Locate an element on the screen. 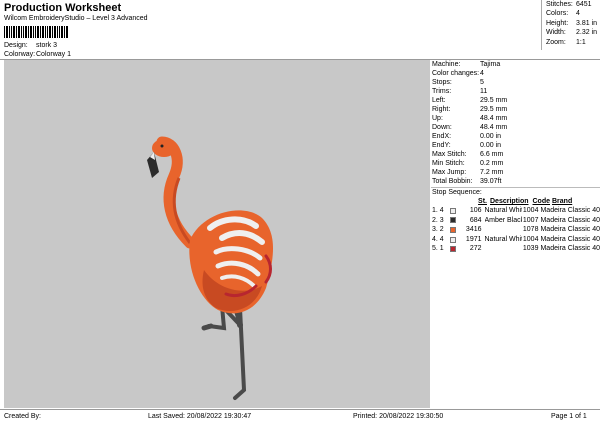 Image resolution: width=600 pixels, height=424 pixels. stop-index: 1. 4 is located at coordinates (438, 210).